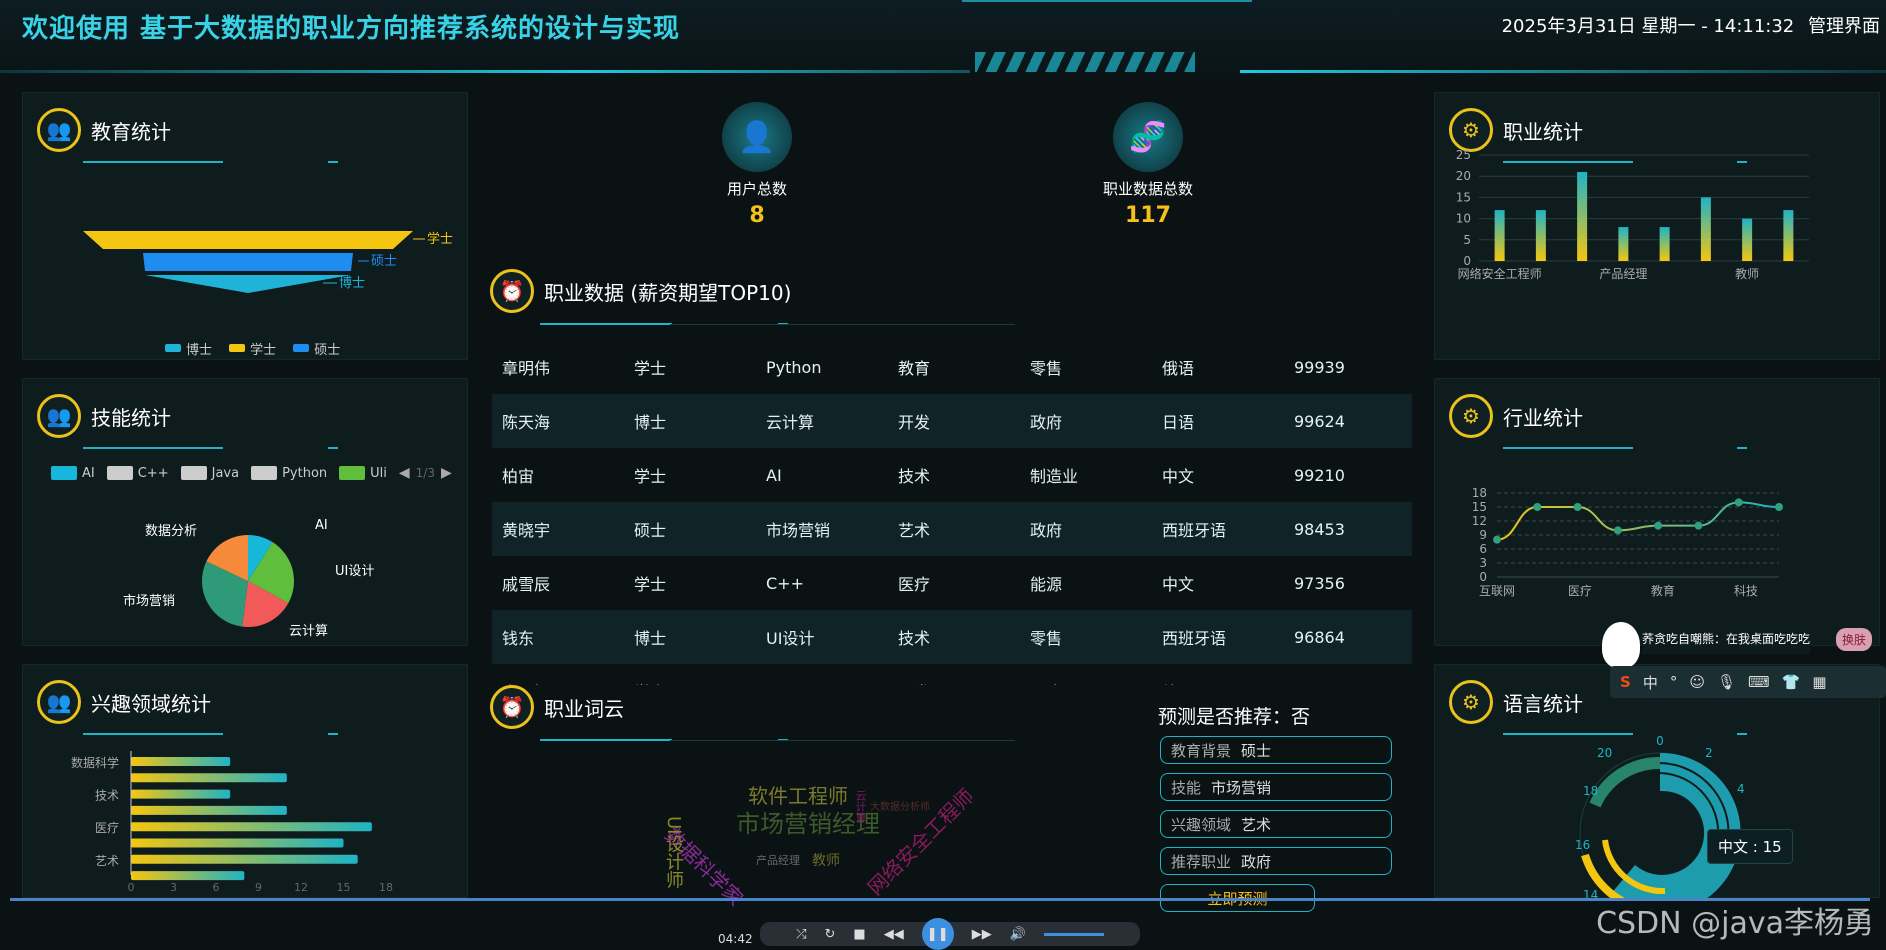  What do you see at coordinates (914, 476) in the screenshot?
I see `table-cell: 技术` at bounding box center [914, 476].